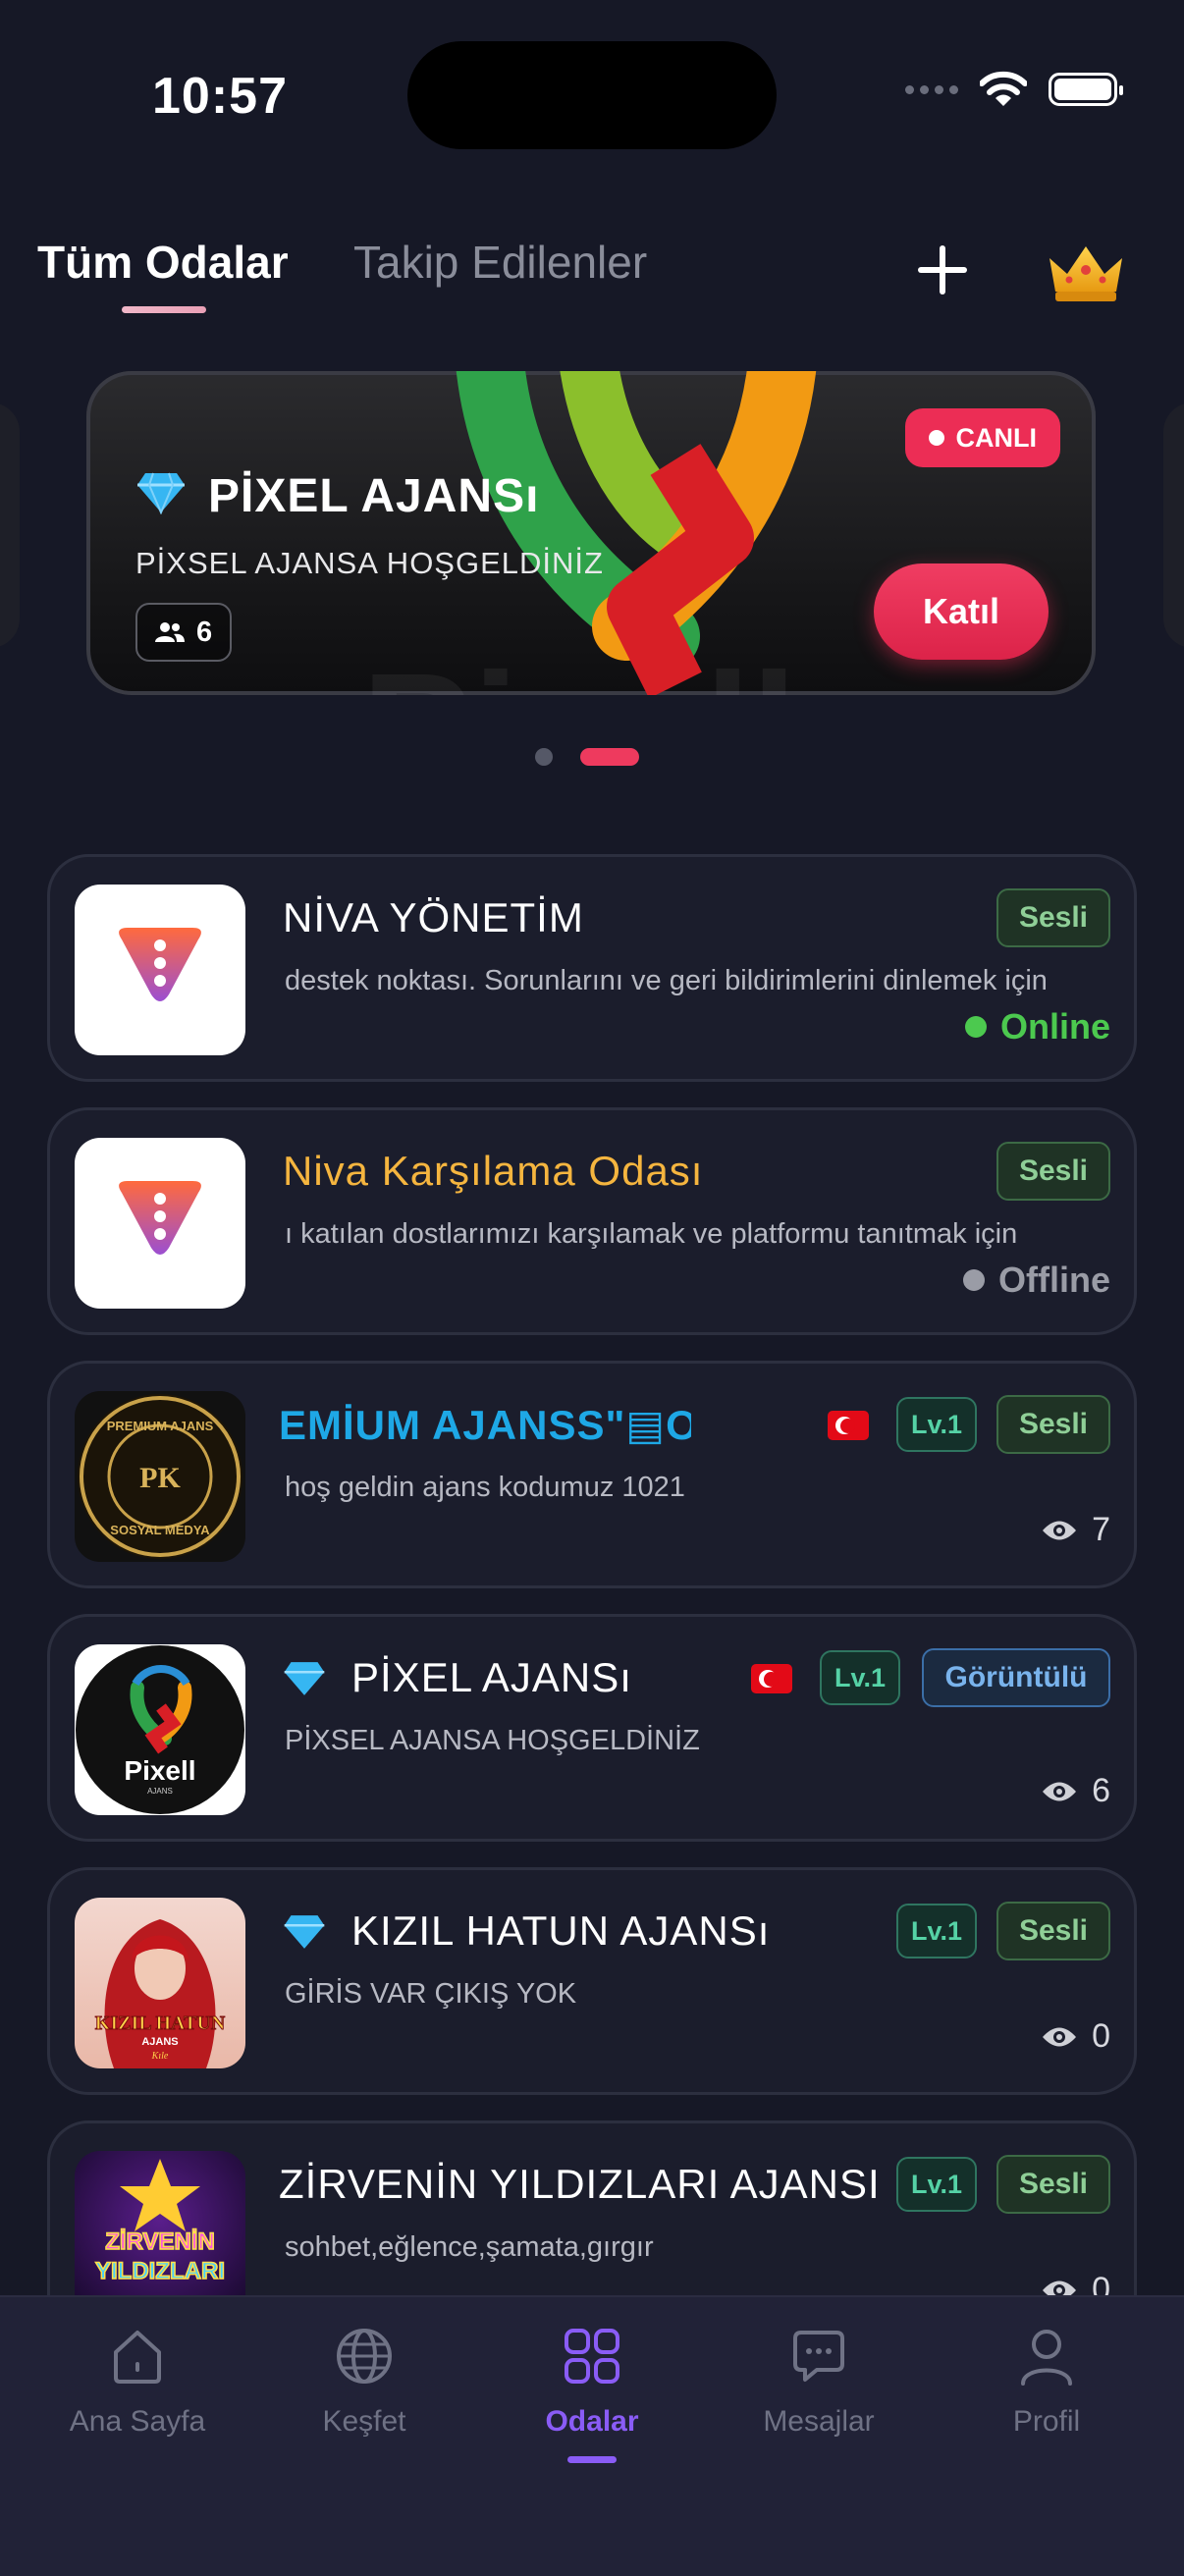 The width and height of the screenshot is (1184, 2576). What do you see at coordinates (164, 309) in the screenshot?
I see `active-tab-indicator` at bounding box center [164, 309].